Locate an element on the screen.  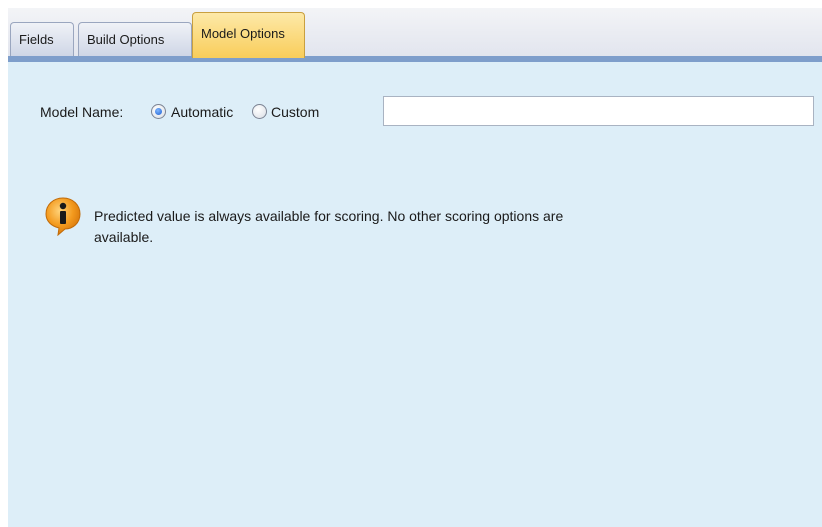
tab-build-options: Build Options is located at coordinates (135, 39).